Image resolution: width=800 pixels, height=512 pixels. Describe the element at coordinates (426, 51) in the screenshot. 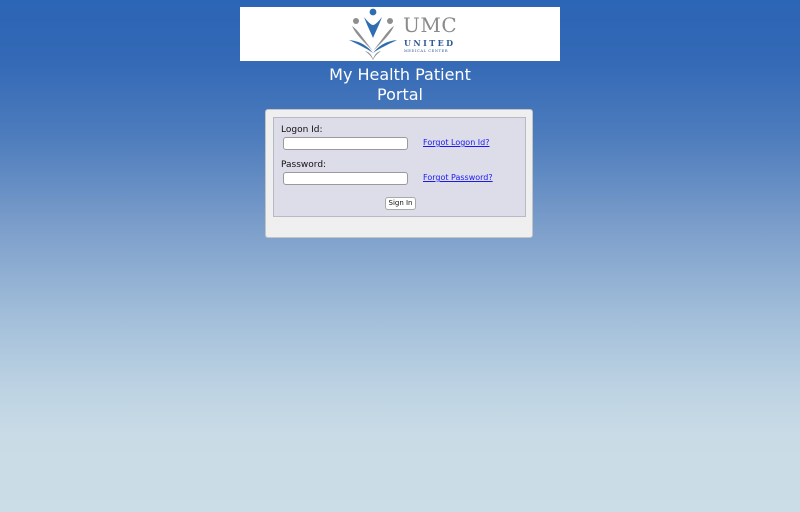

I see `logo-tagline: MEDICAL CENTER` at that location.